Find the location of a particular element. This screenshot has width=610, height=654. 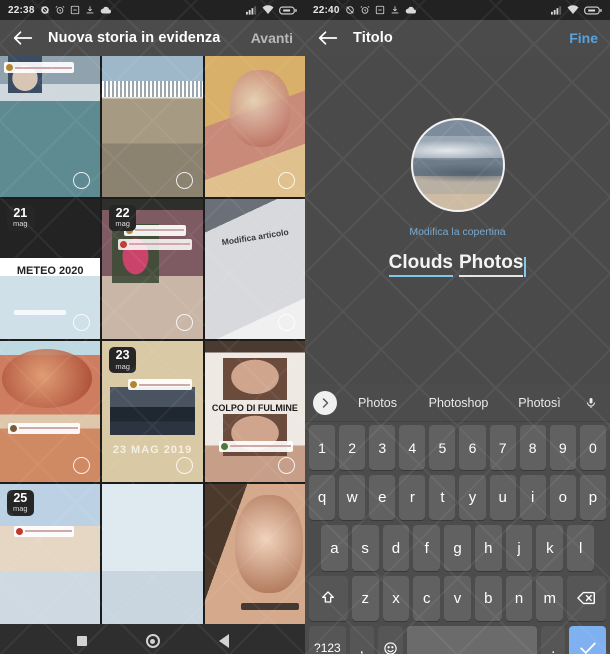

grid-tile: 25 mag is located at coordinates (50, 553).